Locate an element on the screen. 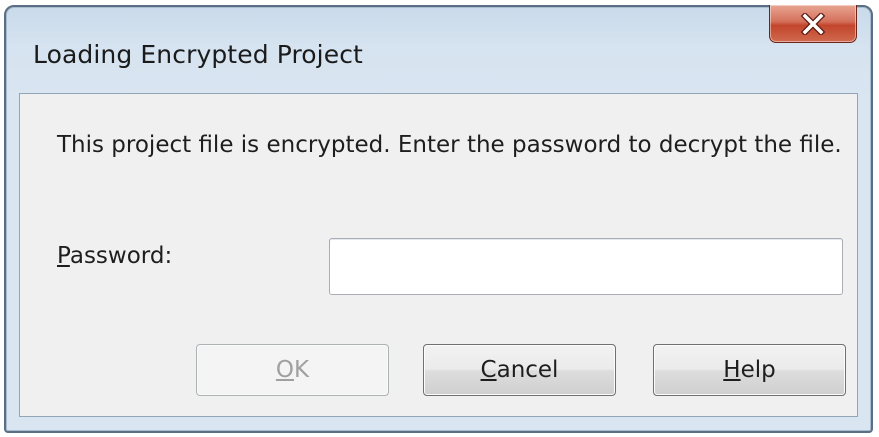 This screenshot has width=879, height=437. window-title: Loading Encrypted Project is located at coordinates (198, 54).